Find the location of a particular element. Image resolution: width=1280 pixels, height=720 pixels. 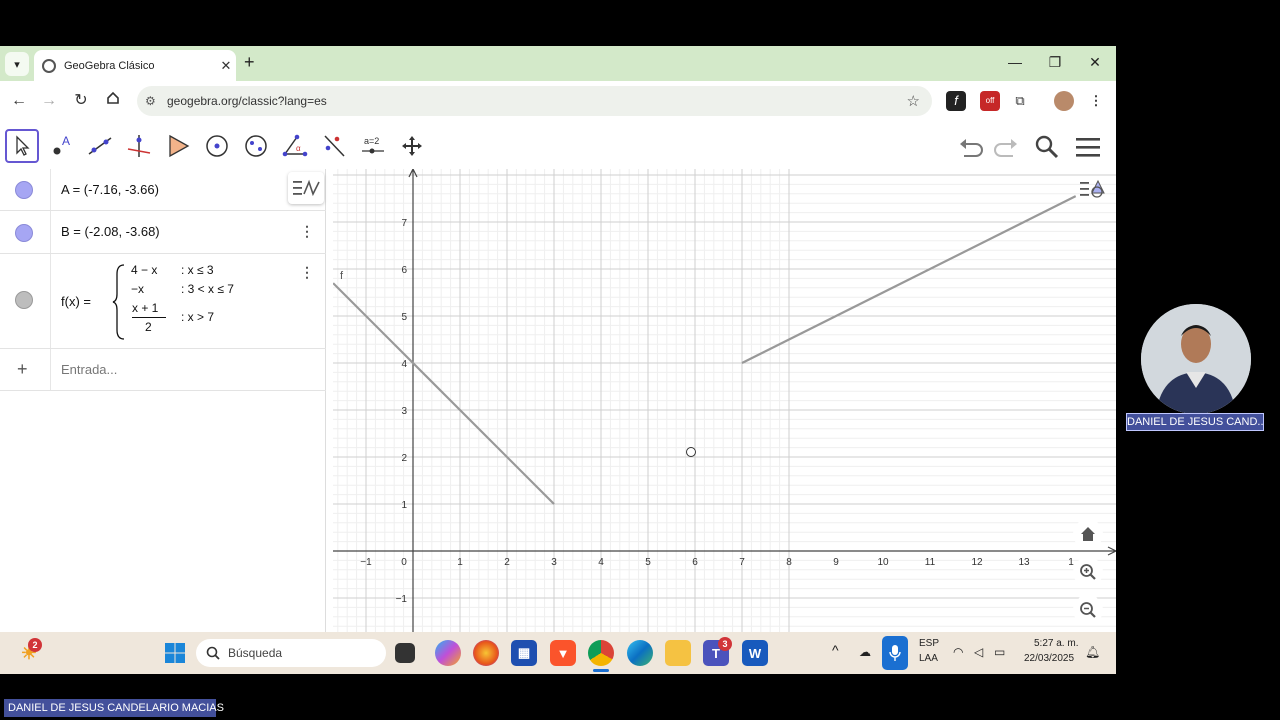

copilot-icon is located at coordinates (448, 653).